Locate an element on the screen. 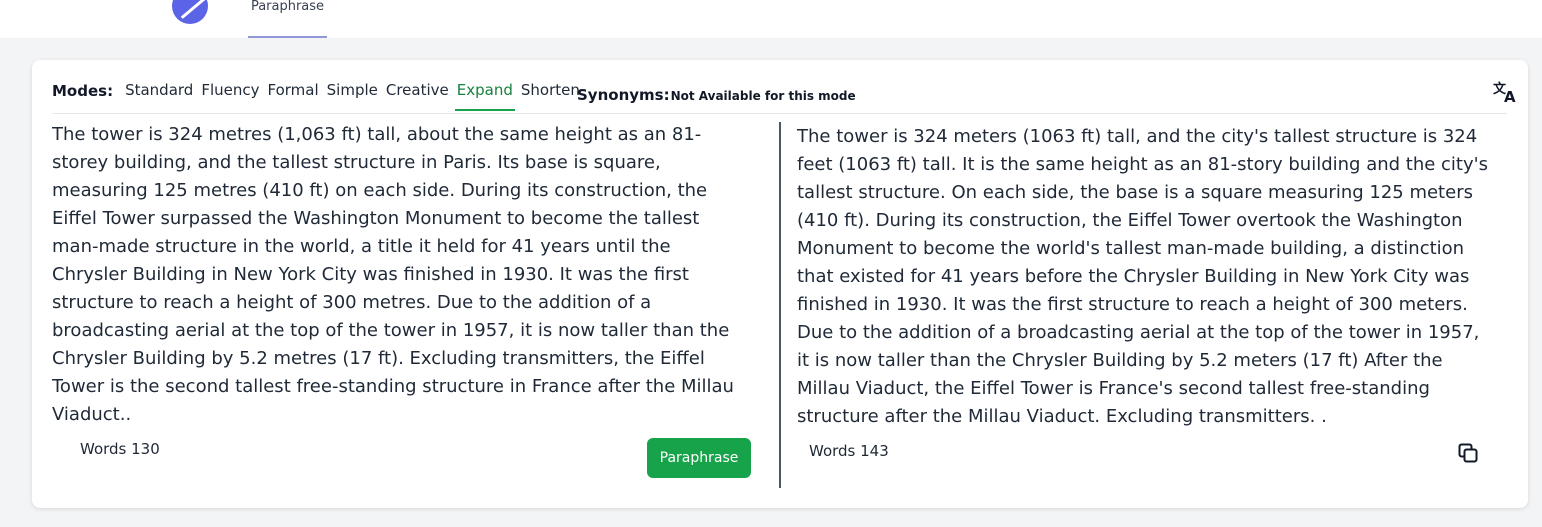  input-word-count: Words 130 is located at coordinates (120, 449).